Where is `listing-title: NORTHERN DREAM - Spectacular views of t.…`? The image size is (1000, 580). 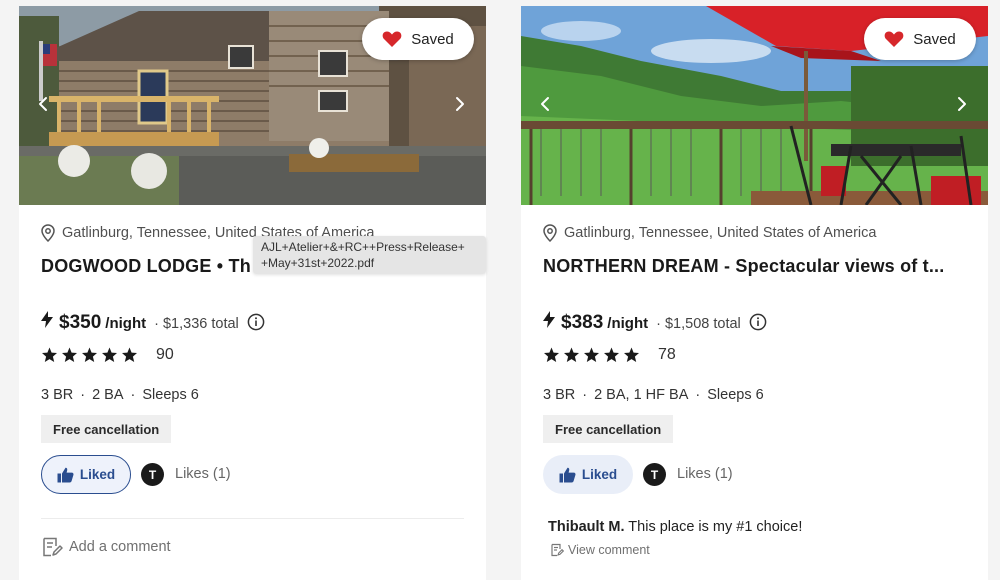
listing-title: NORTHERN DREAM - Spectacular views of t.… is located at coordinates (758, 266).